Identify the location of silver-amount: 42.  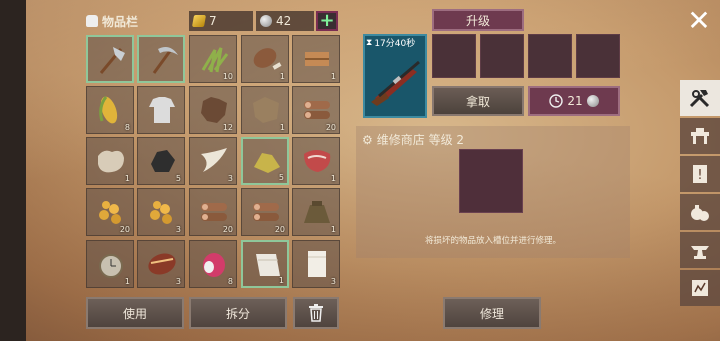
(284, 21).